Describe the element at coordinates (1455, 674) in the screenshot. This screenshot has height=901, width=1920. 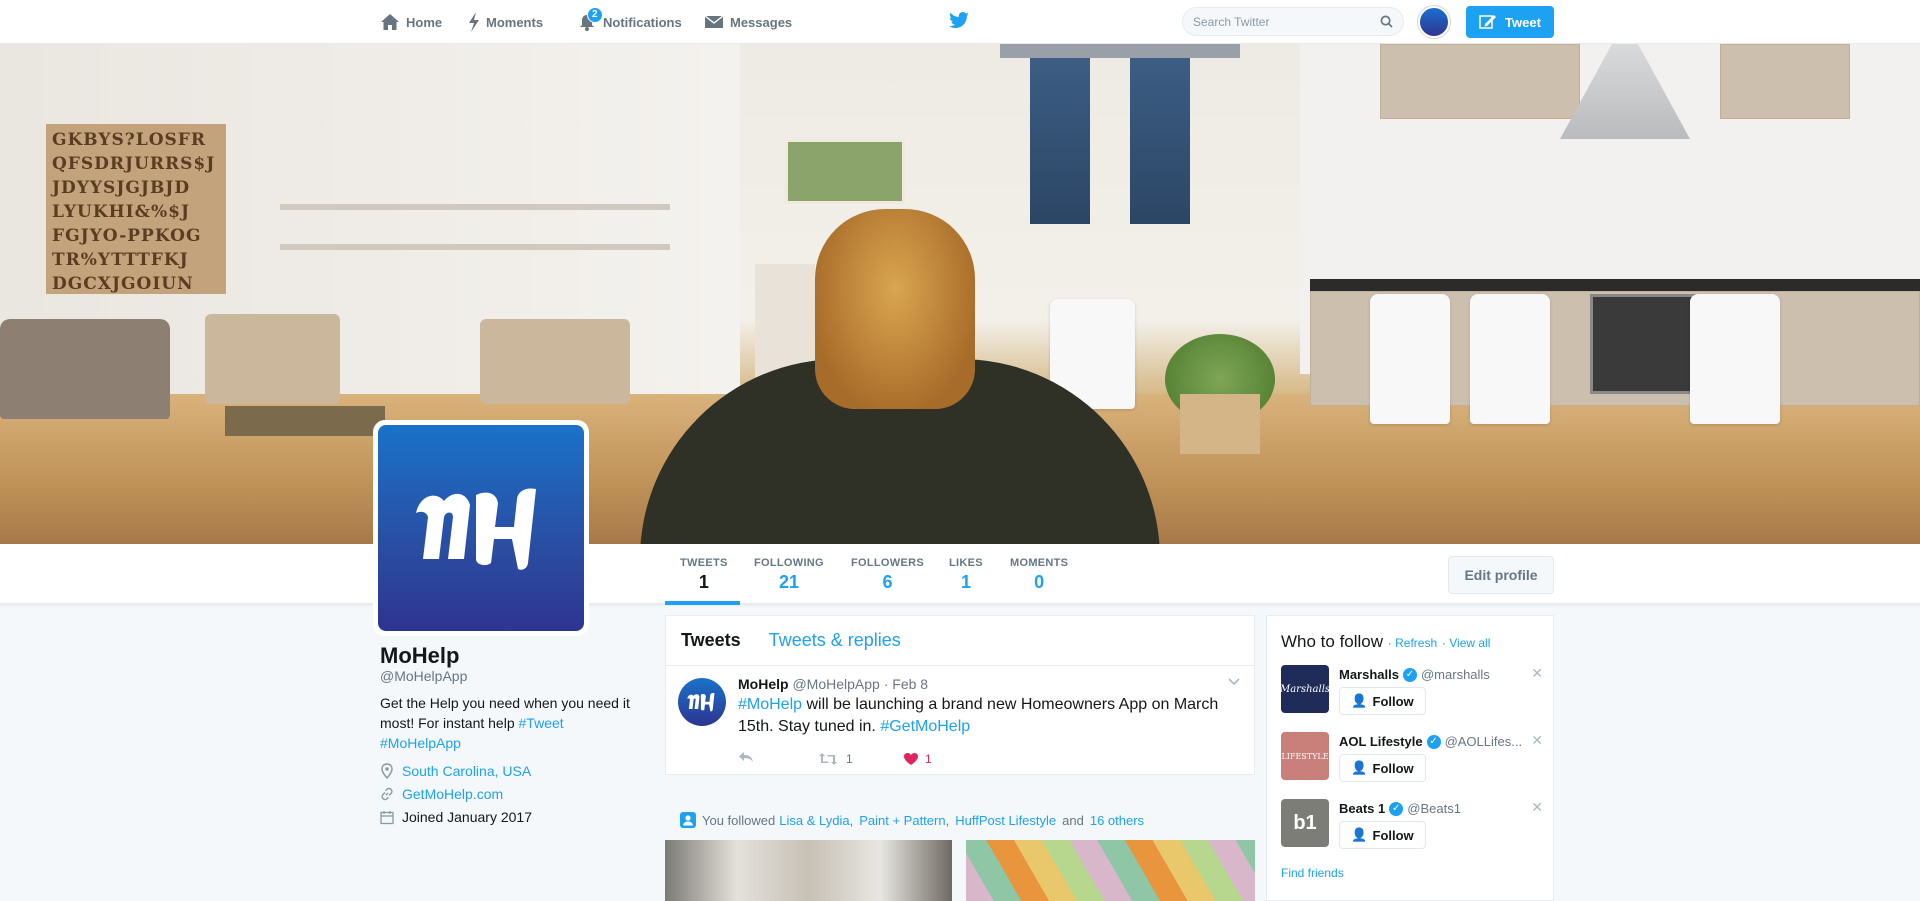
I see `suggestion-handle: @marshalls` at that location.